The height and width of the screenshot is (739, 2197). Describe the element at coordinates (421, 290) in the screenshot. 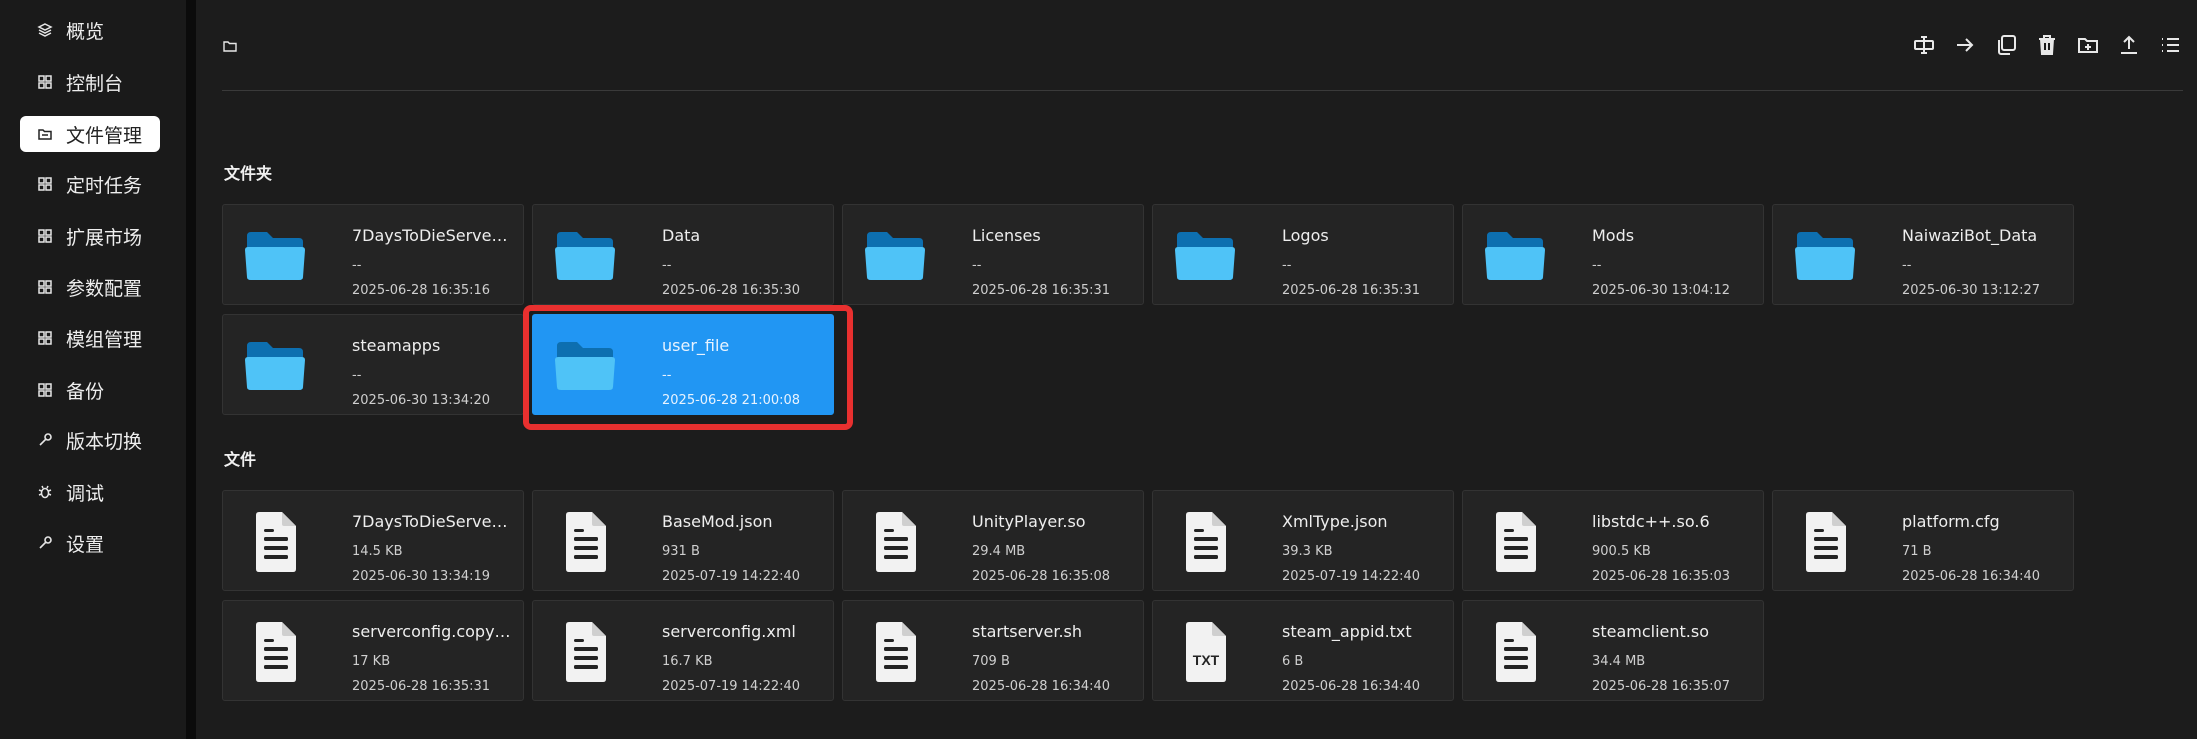

I see `file-date: 2025-06-28 16:35:16` at that location.